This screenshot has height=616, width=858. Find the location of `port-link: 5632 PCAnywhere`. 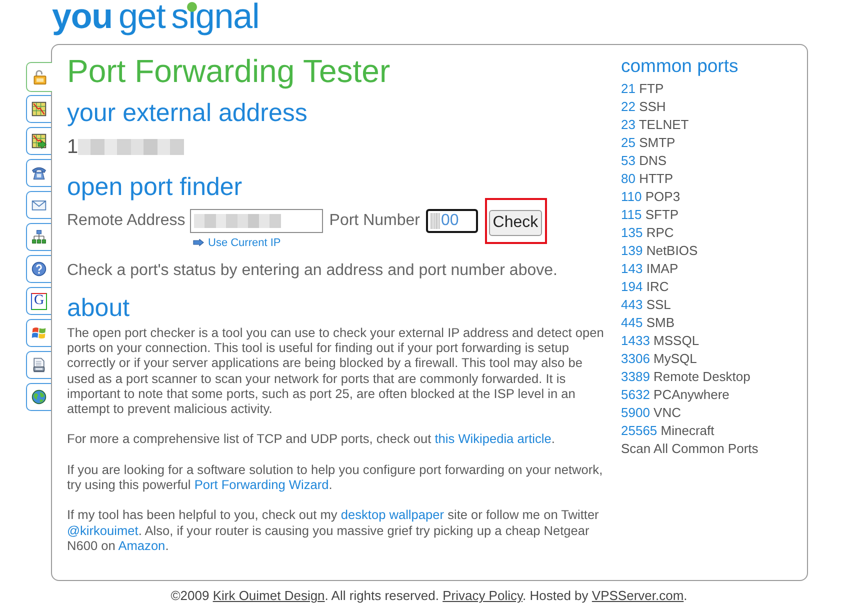

port-link: 5632 PCAnywhere is located at coordinates (675, 395).